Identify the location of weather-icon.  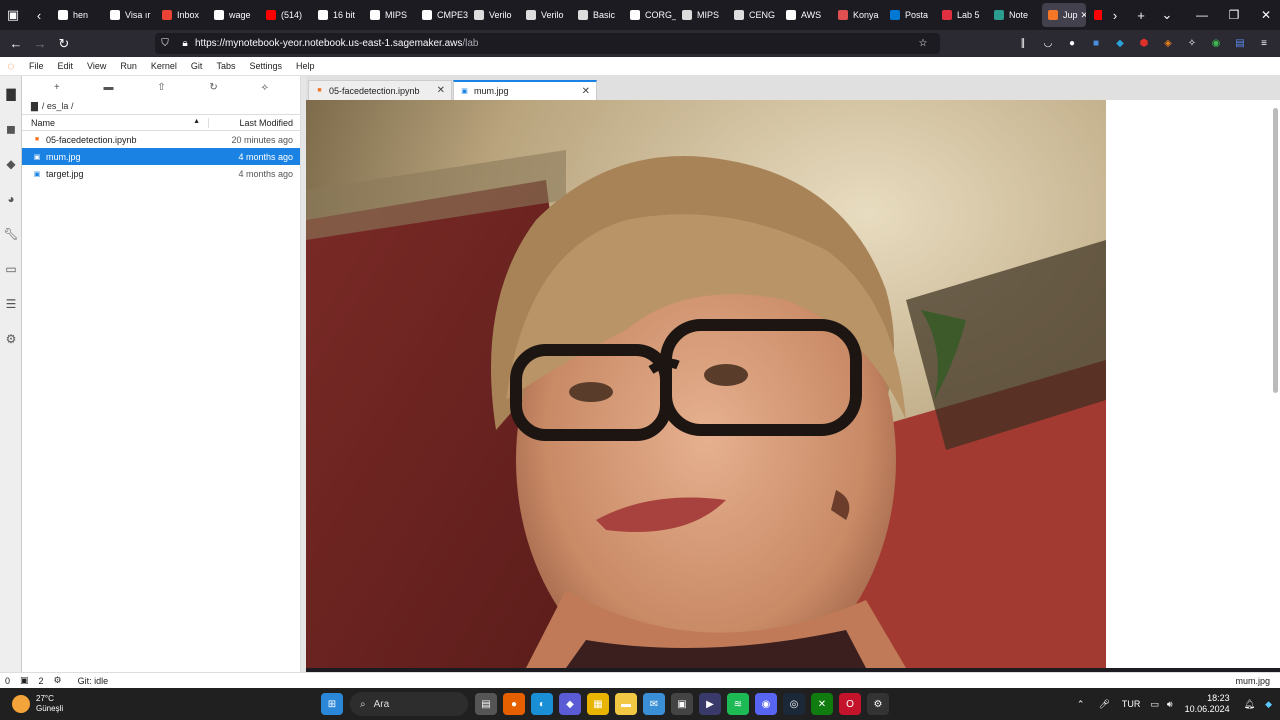
(21, 704).